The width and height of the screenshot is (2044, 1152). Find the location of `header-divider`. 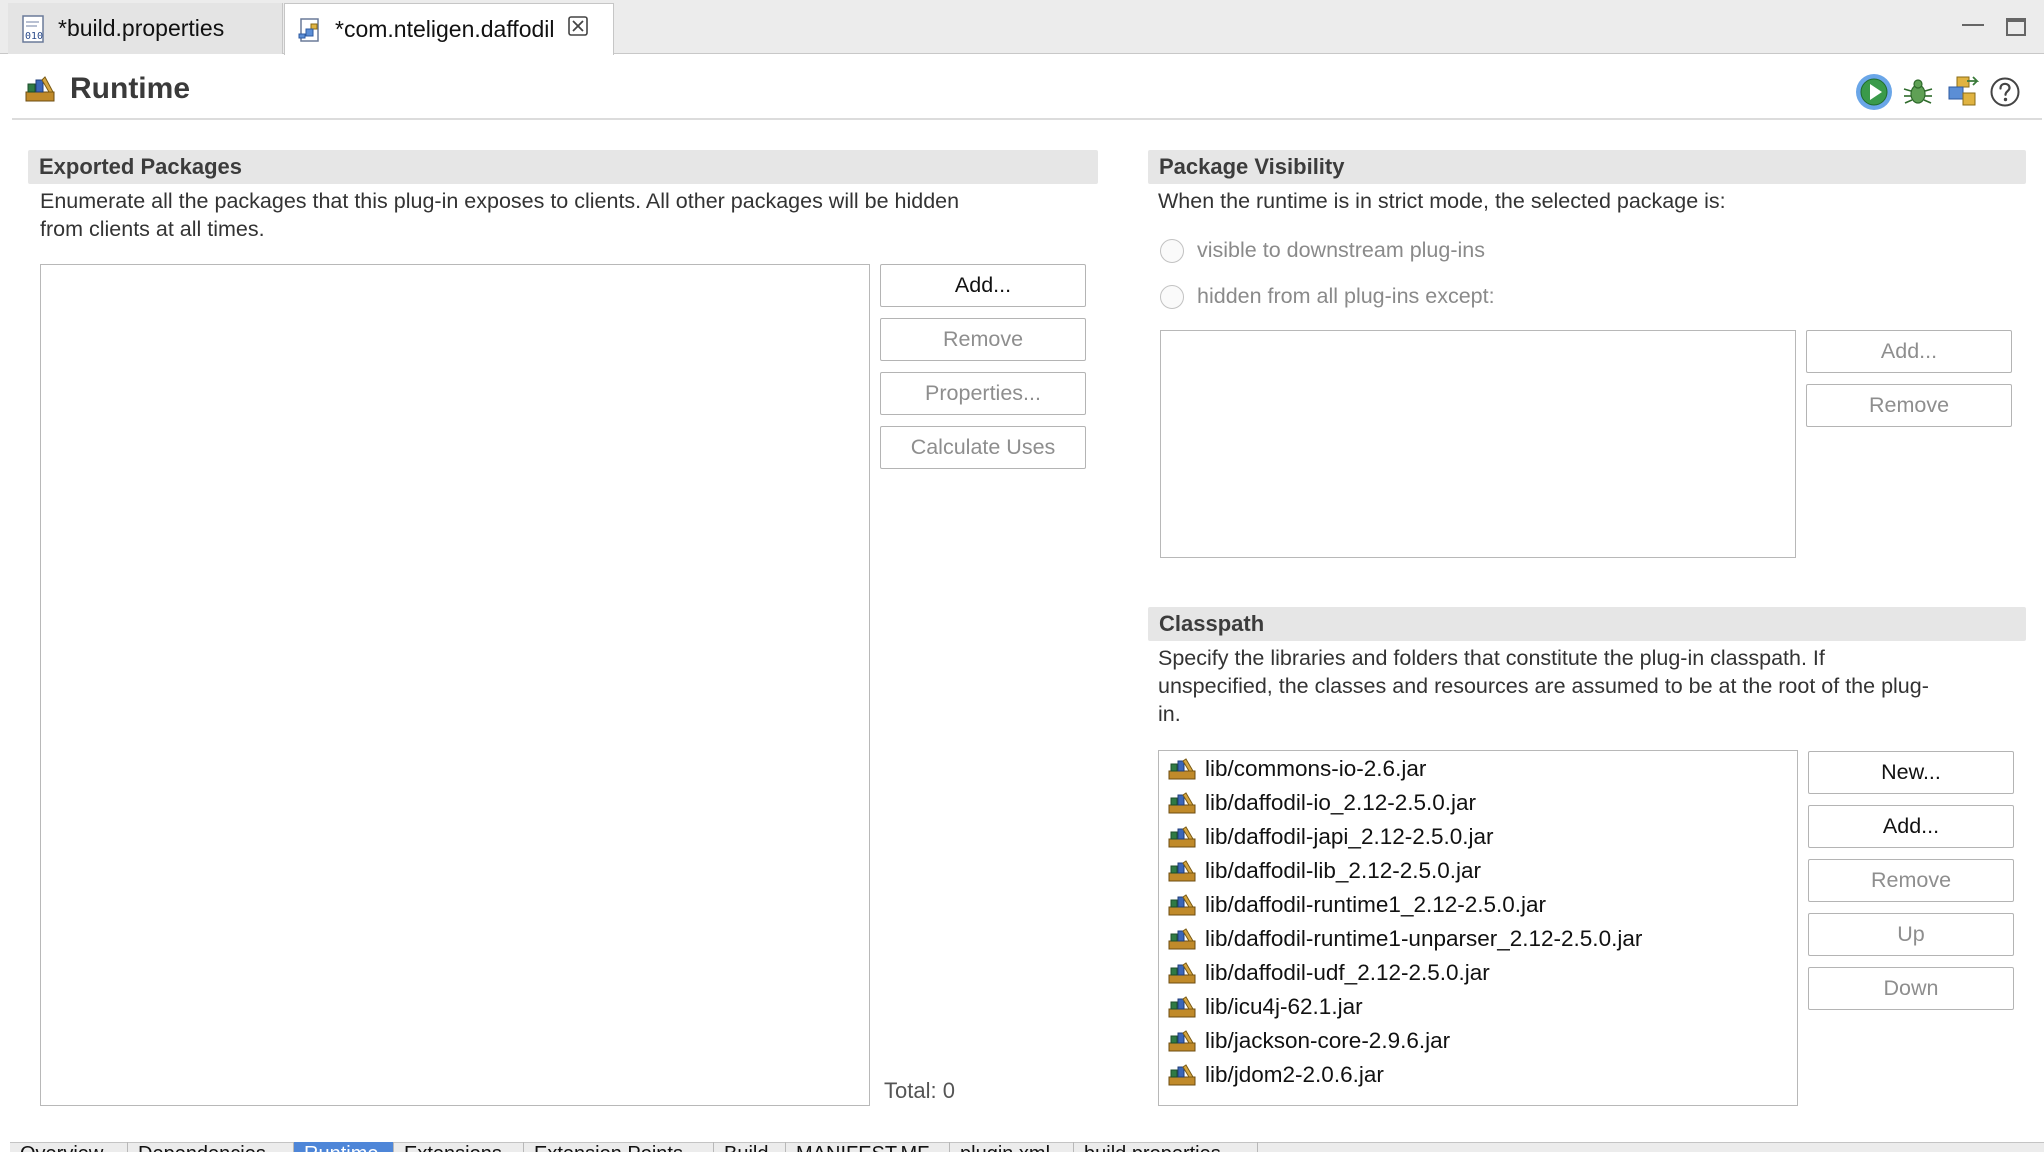

header-divider is located at coordinates (1027, 119).